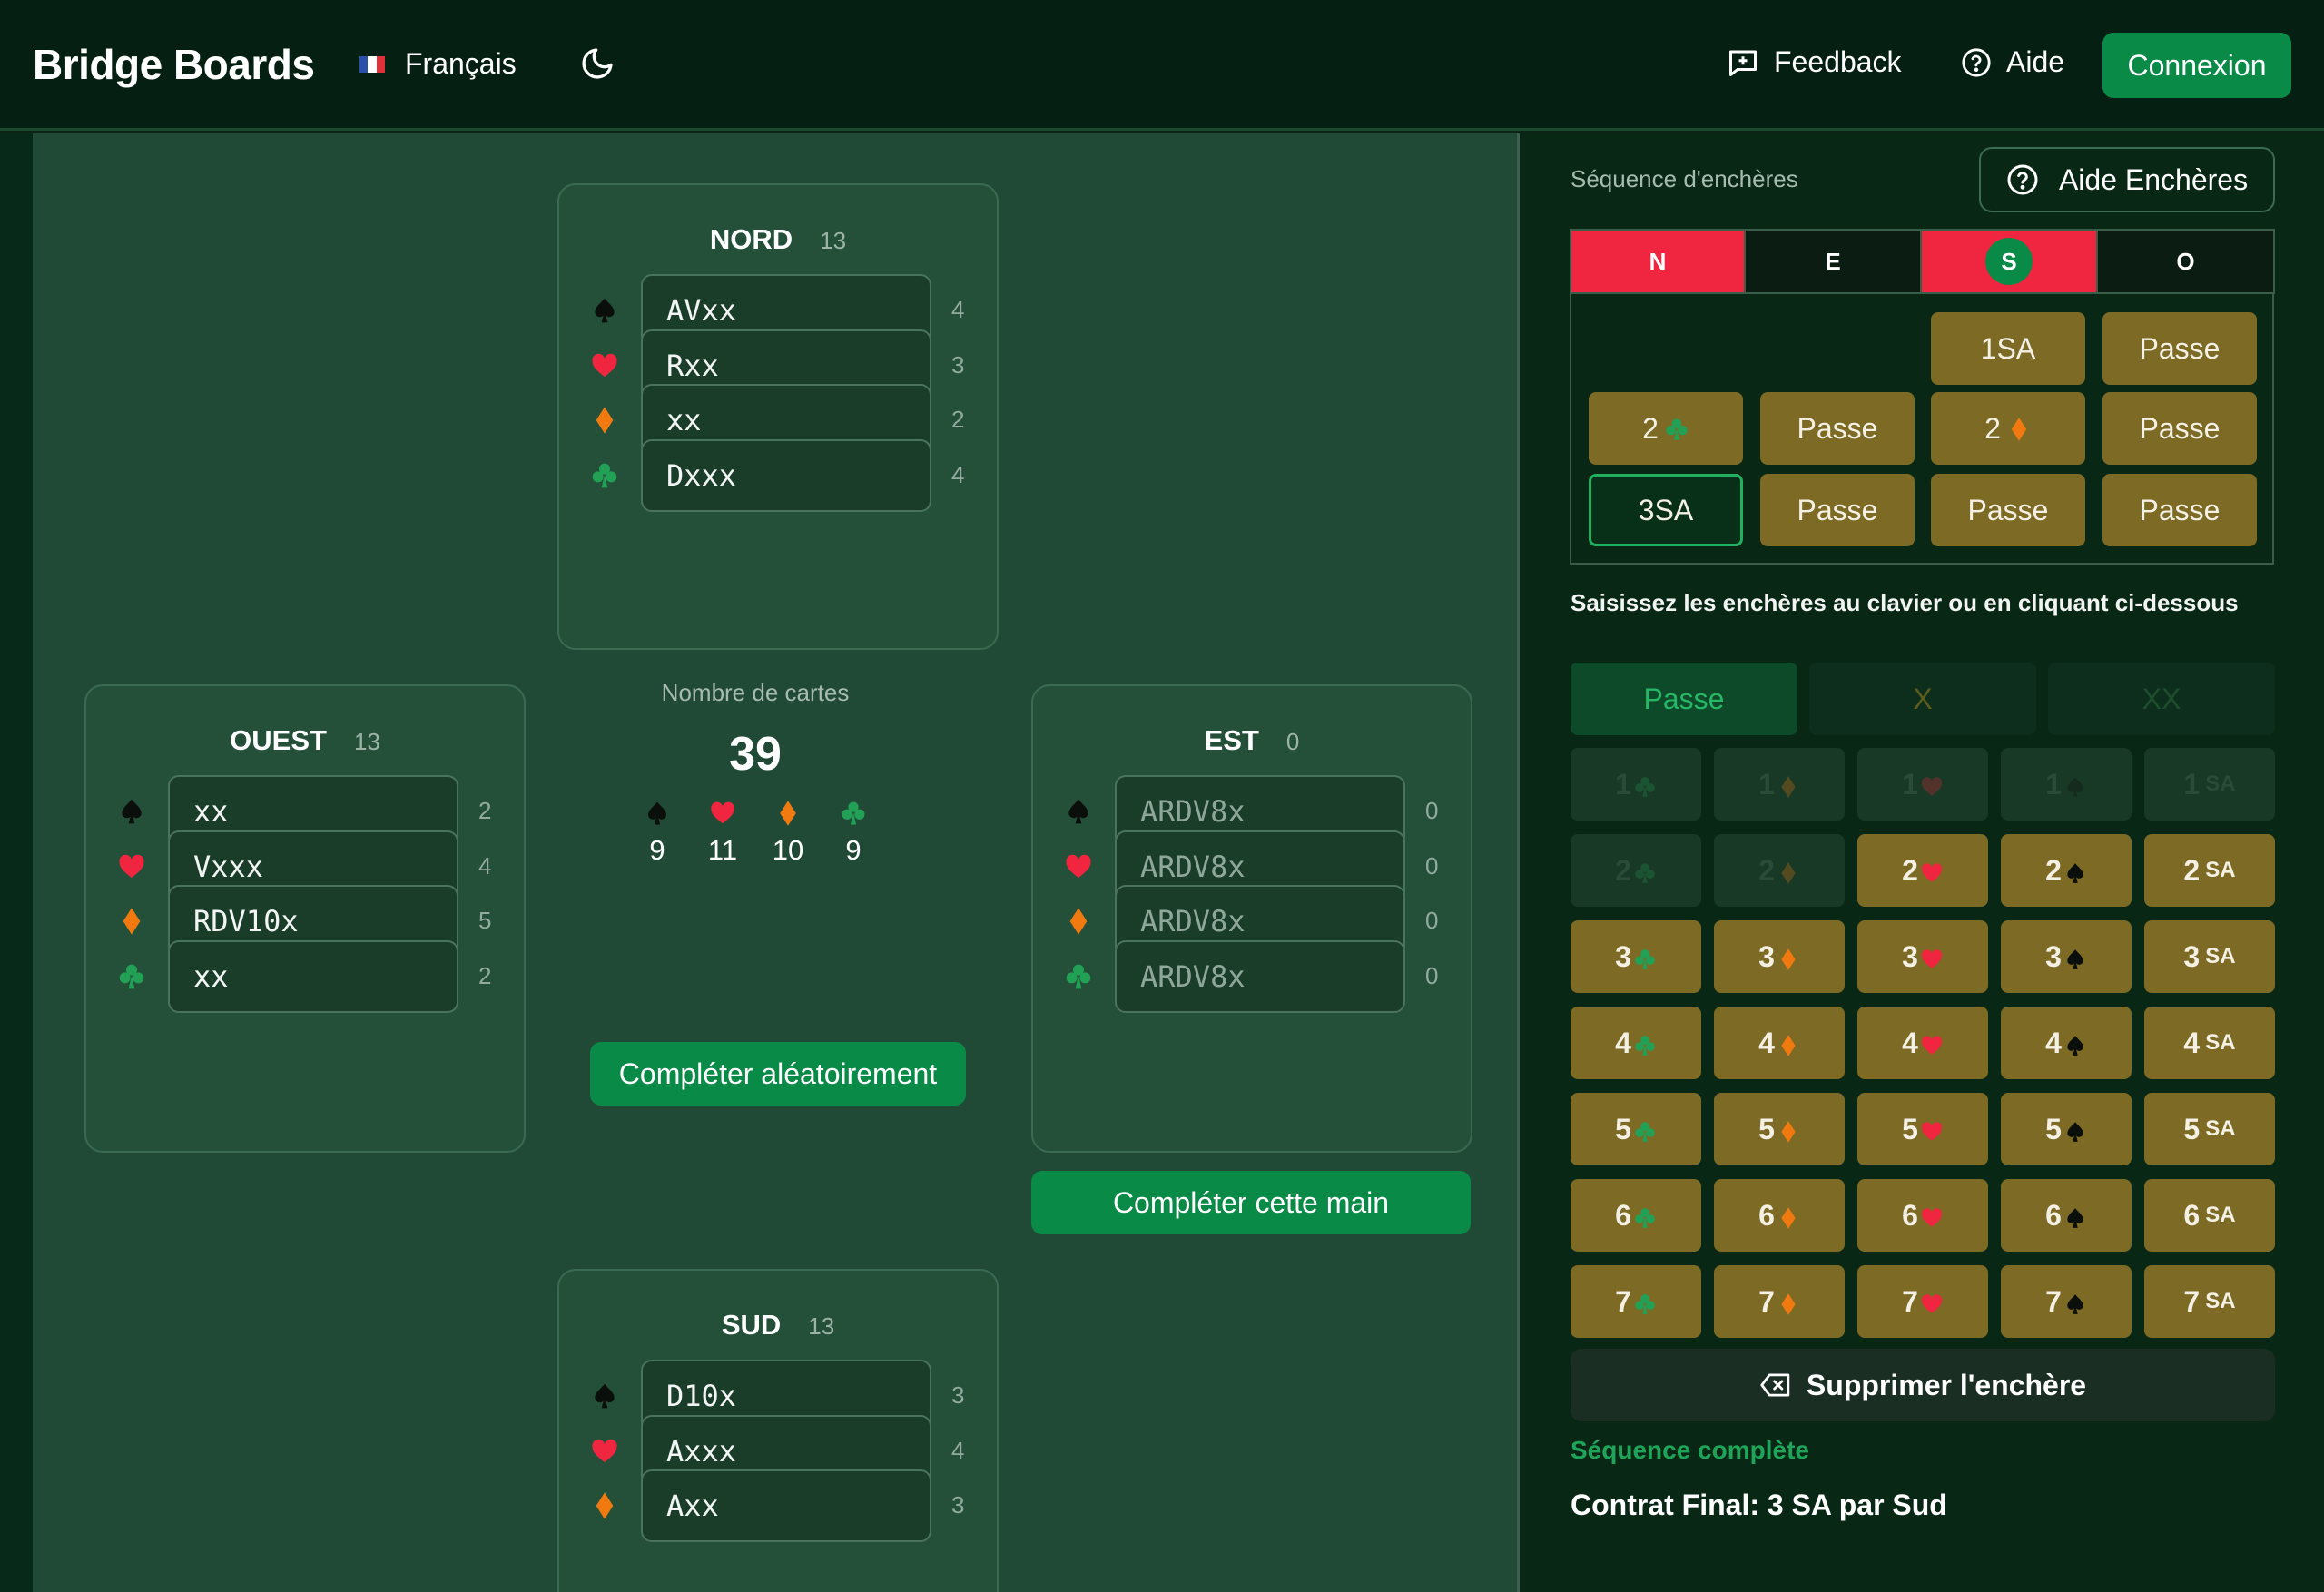 Image resolution: width=2324 pixels, height=1592 pixels. I want to click on bidding-help-button: Aide Enchères, so click(2127, 179).